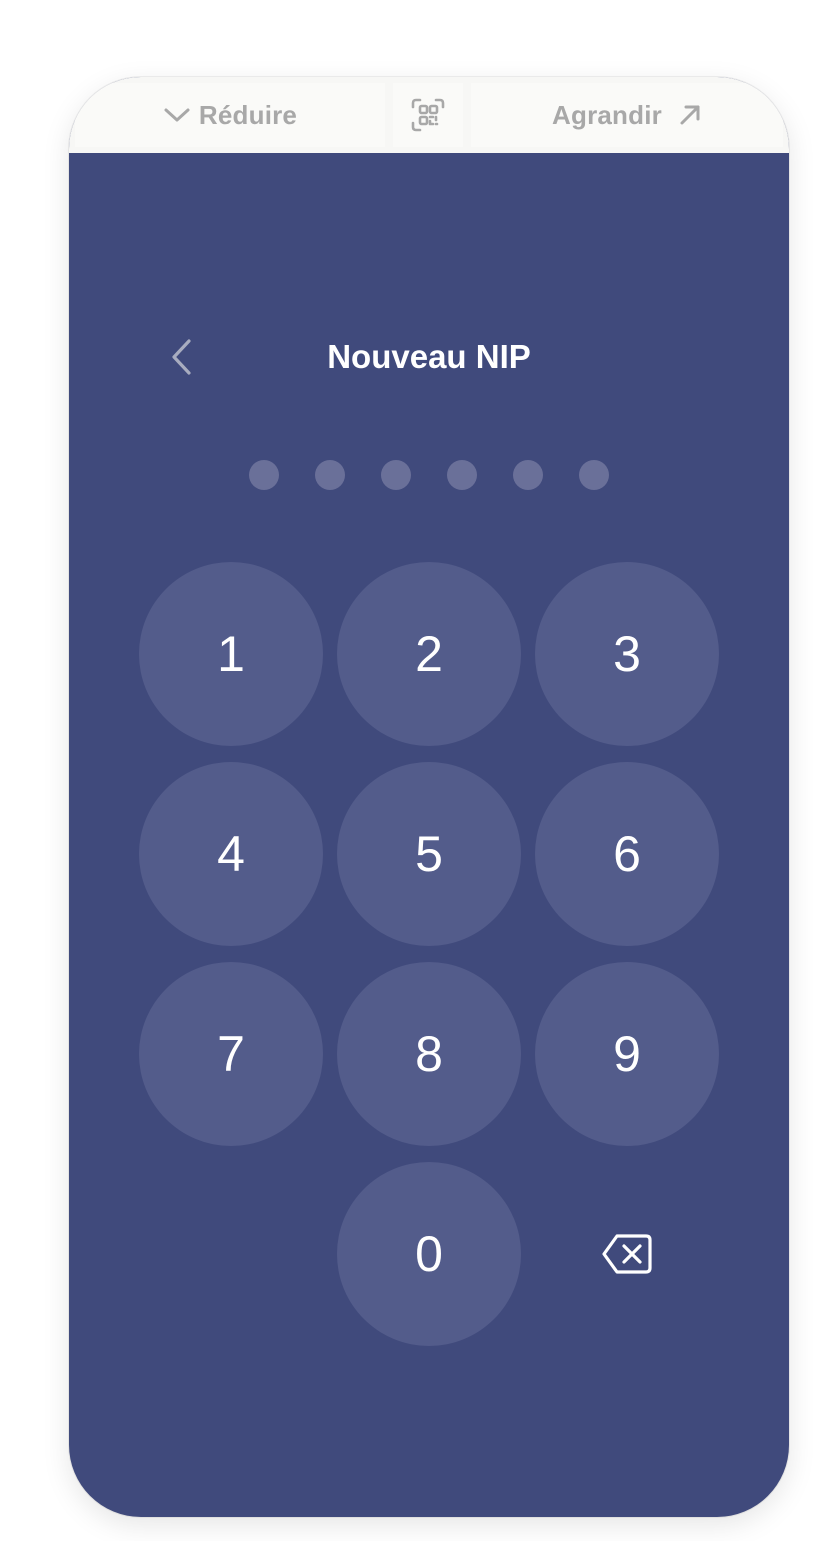 The image size is (822, 1541). What do you see at coordinates (429, 854) in the screenshot?
I see `keypad-key-5: 5` at bounding box center [429, 854].